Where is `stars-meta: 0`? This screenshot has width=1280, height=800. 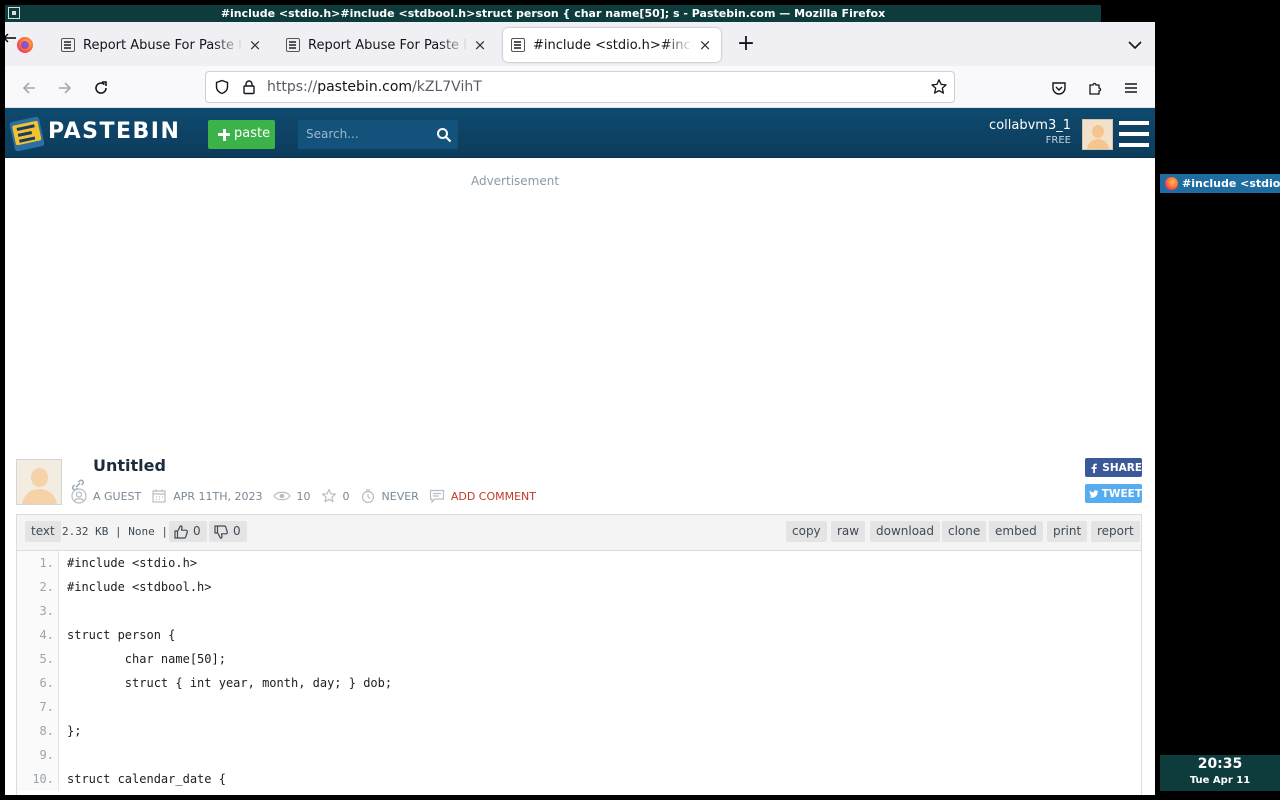 stars-meta: 0 is located at coordinates (335, 496).